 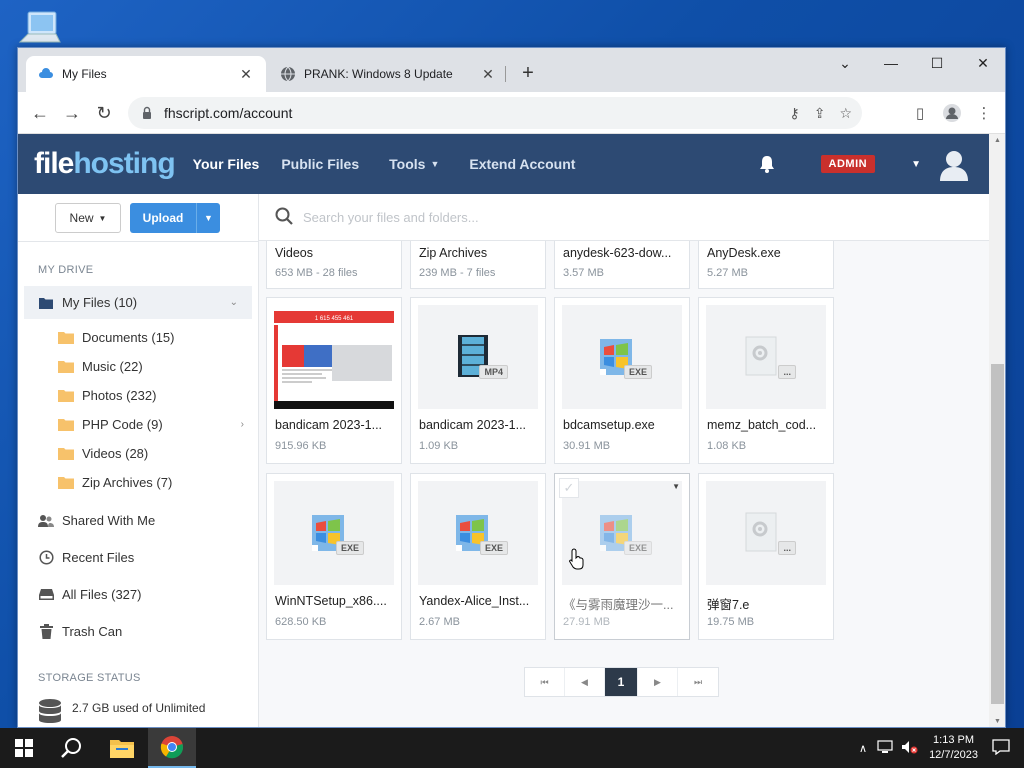 I want to click on share-icon: ⇪, so click(x=820, y=113).